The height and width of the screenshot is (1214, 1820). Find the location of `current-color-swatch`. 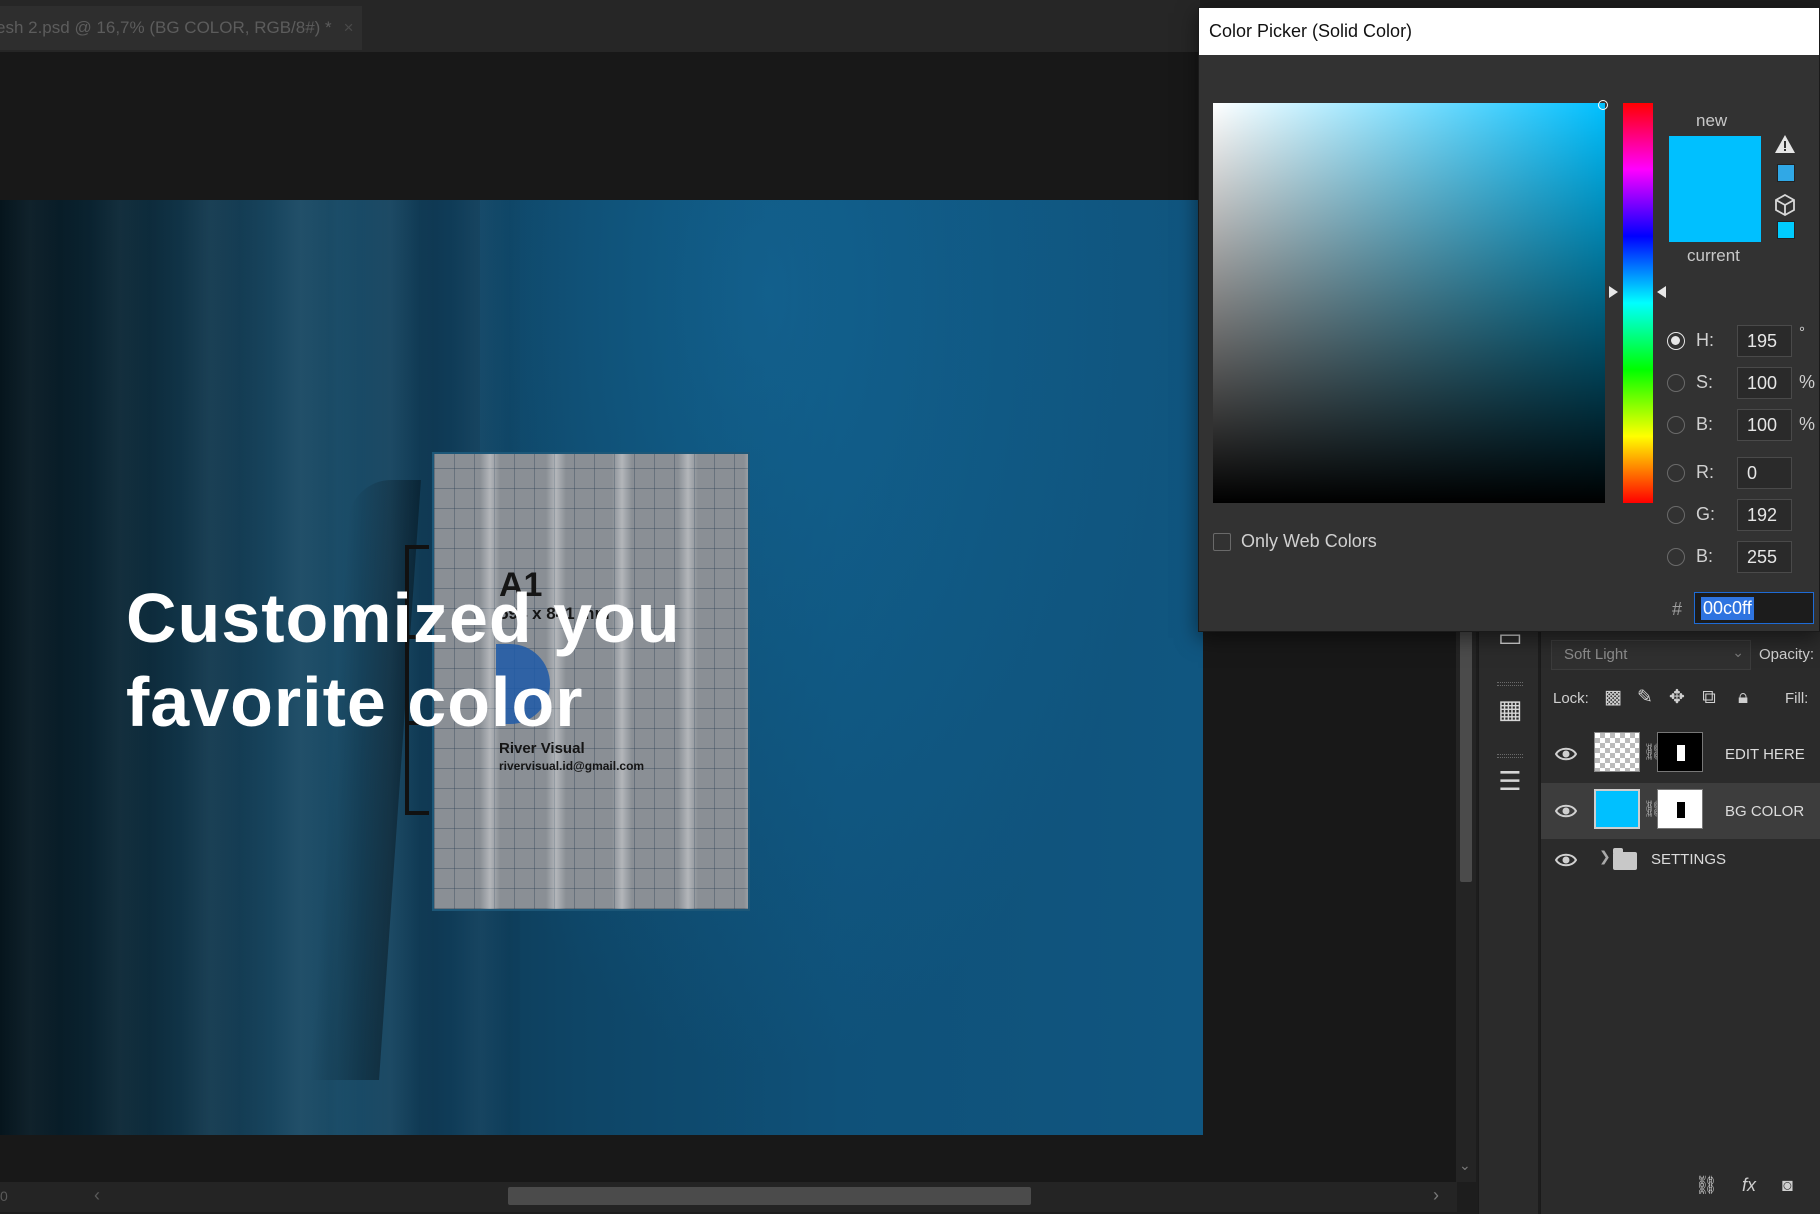

current-color-swatch is located at coordinates (1715, 216).